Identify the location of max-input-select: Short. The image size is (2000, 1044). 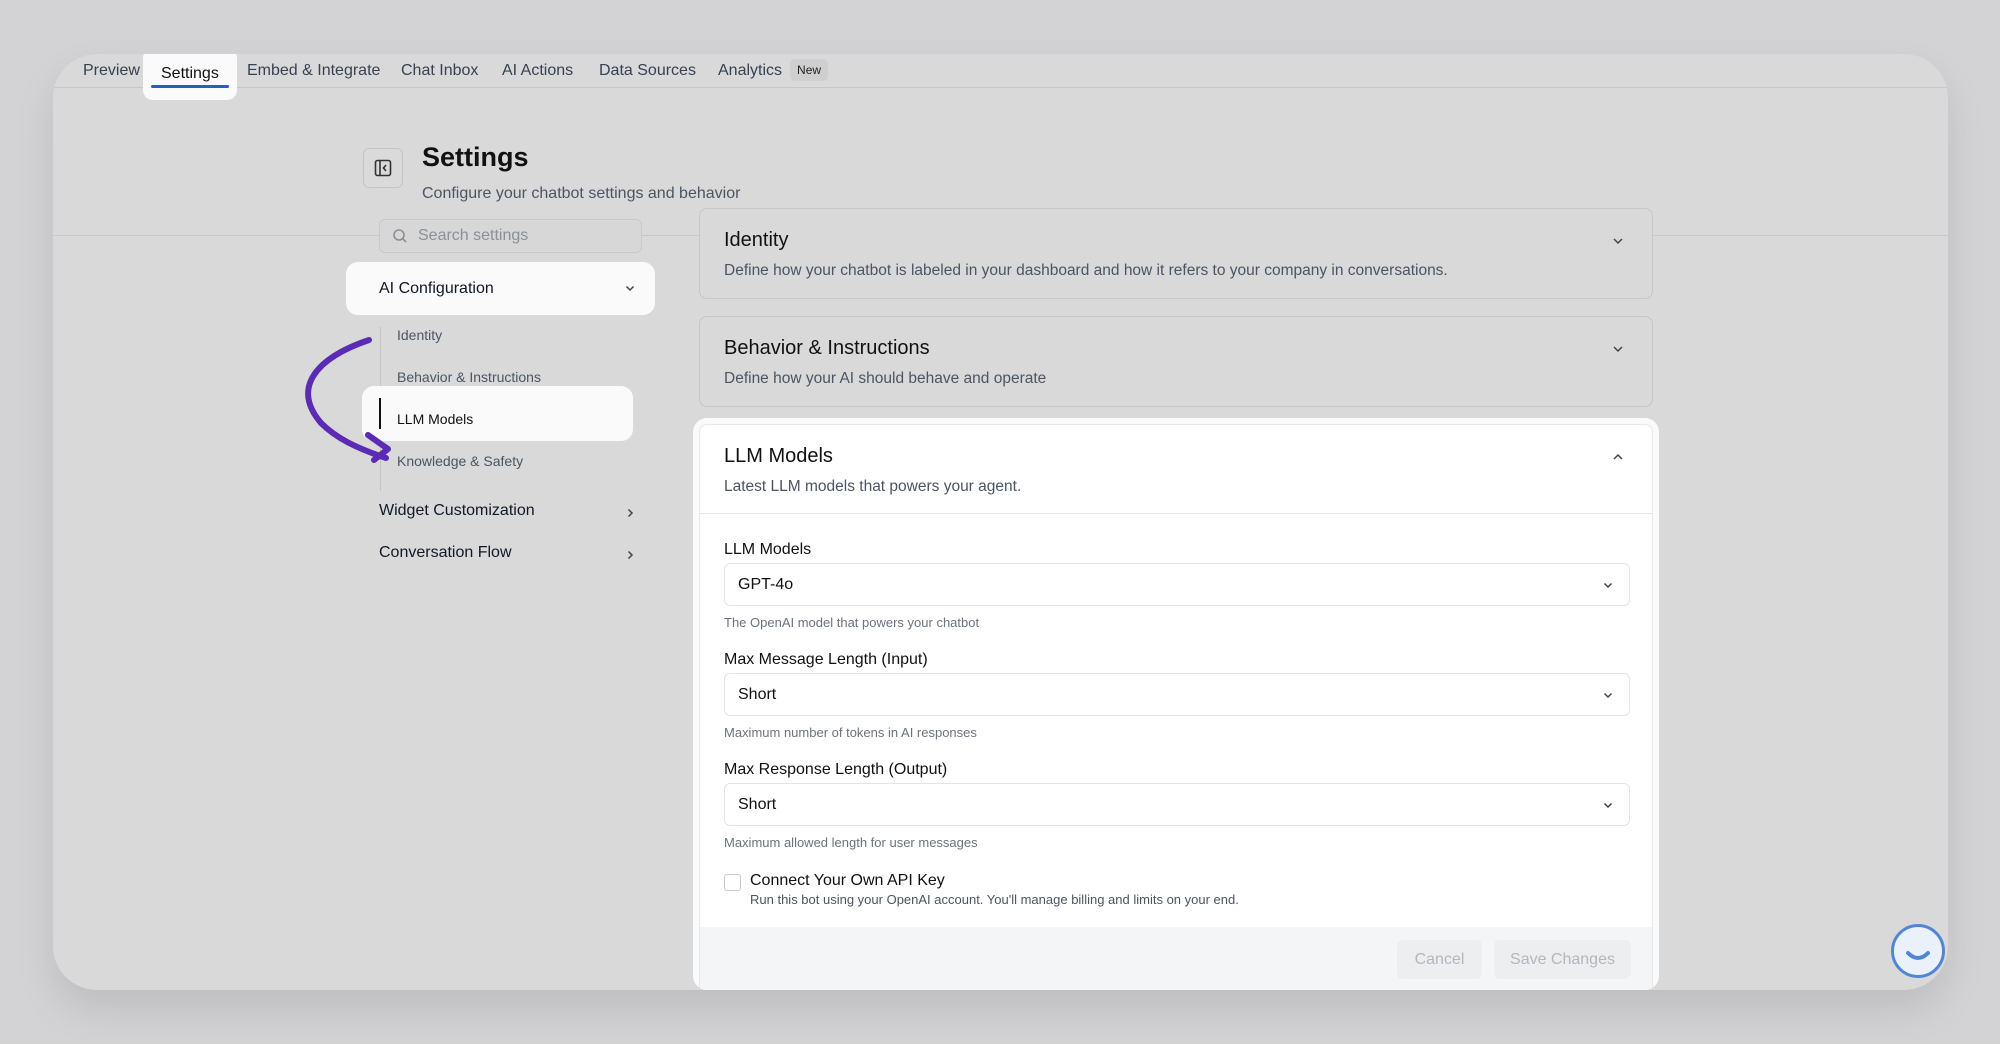
(1177, 694).